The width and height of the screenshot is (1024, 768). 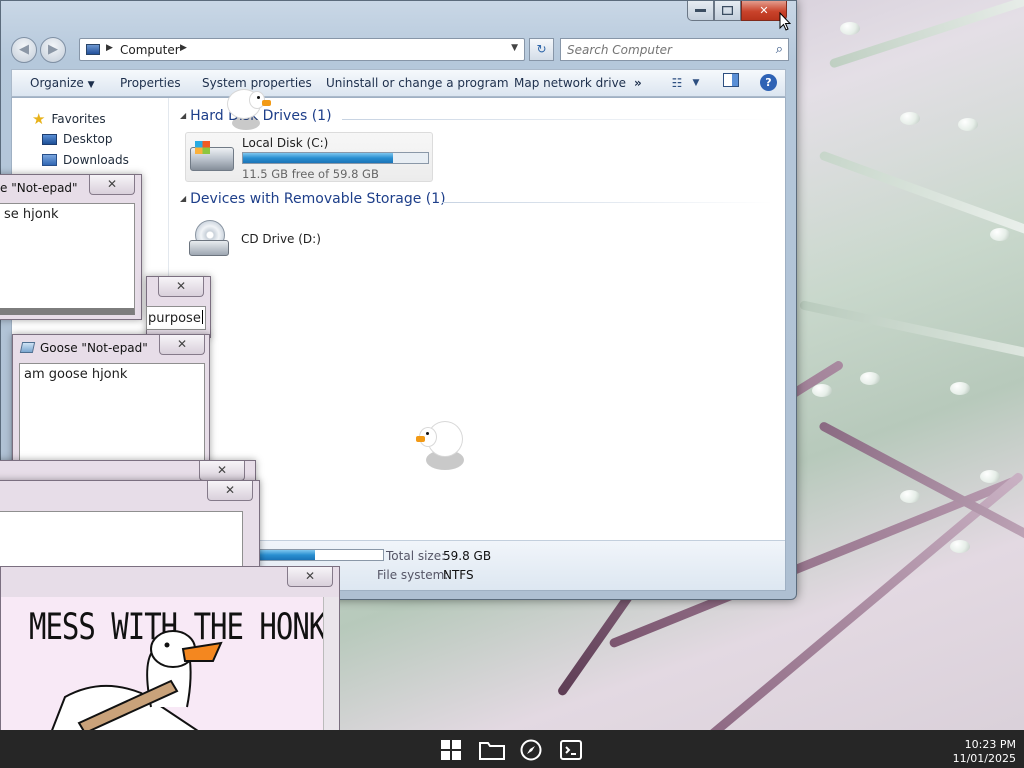 What do you see at coordinates (458, 575) in the screenshot?
I see `file-system-value: NTFS` at bounding box center [458, 575].